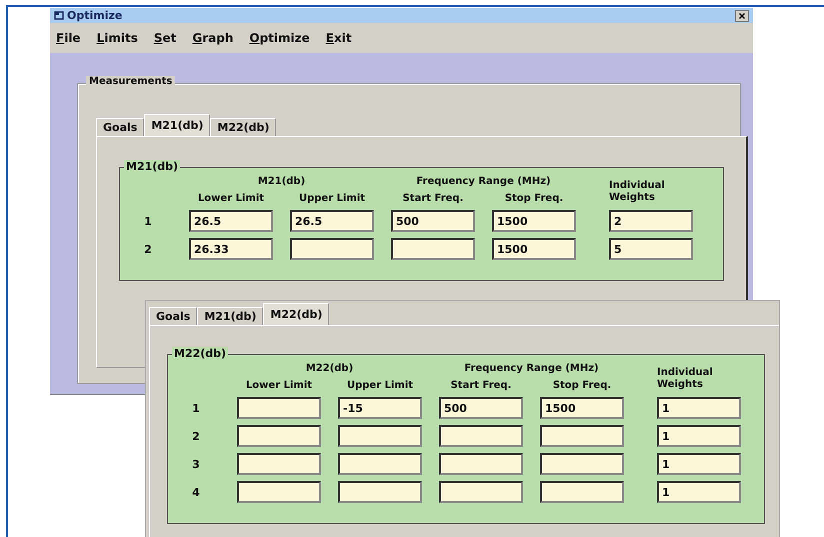 This screenshot has height=537, width=824. I want to click on input-field: 5, so click(651, 249).